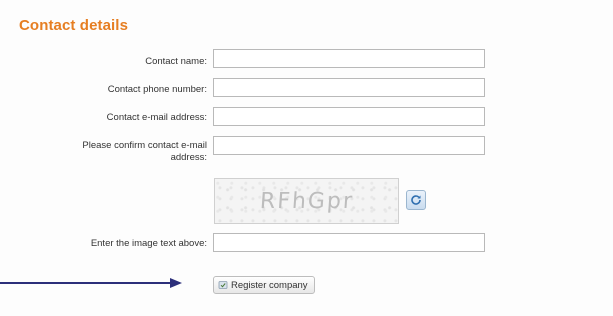 This screenshot has width=613, height=316. Describe the element at coordinates (349, 116) in the screenshot. I see `contact-email-field` at that location.